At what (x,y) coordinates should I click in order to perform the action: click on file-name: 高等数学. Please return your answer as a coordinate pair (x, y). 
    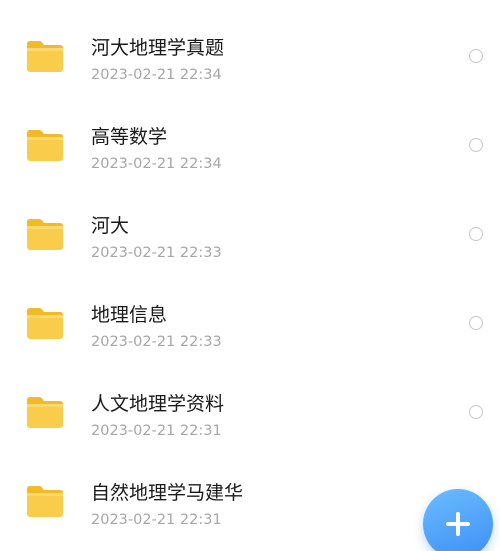
    Looking at the image, I should click on (129, 137).